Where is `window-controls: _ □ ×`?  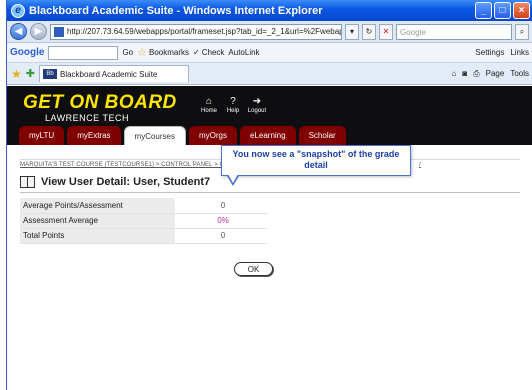 window-controls: _ □ × is located at coordinates (502, 10).